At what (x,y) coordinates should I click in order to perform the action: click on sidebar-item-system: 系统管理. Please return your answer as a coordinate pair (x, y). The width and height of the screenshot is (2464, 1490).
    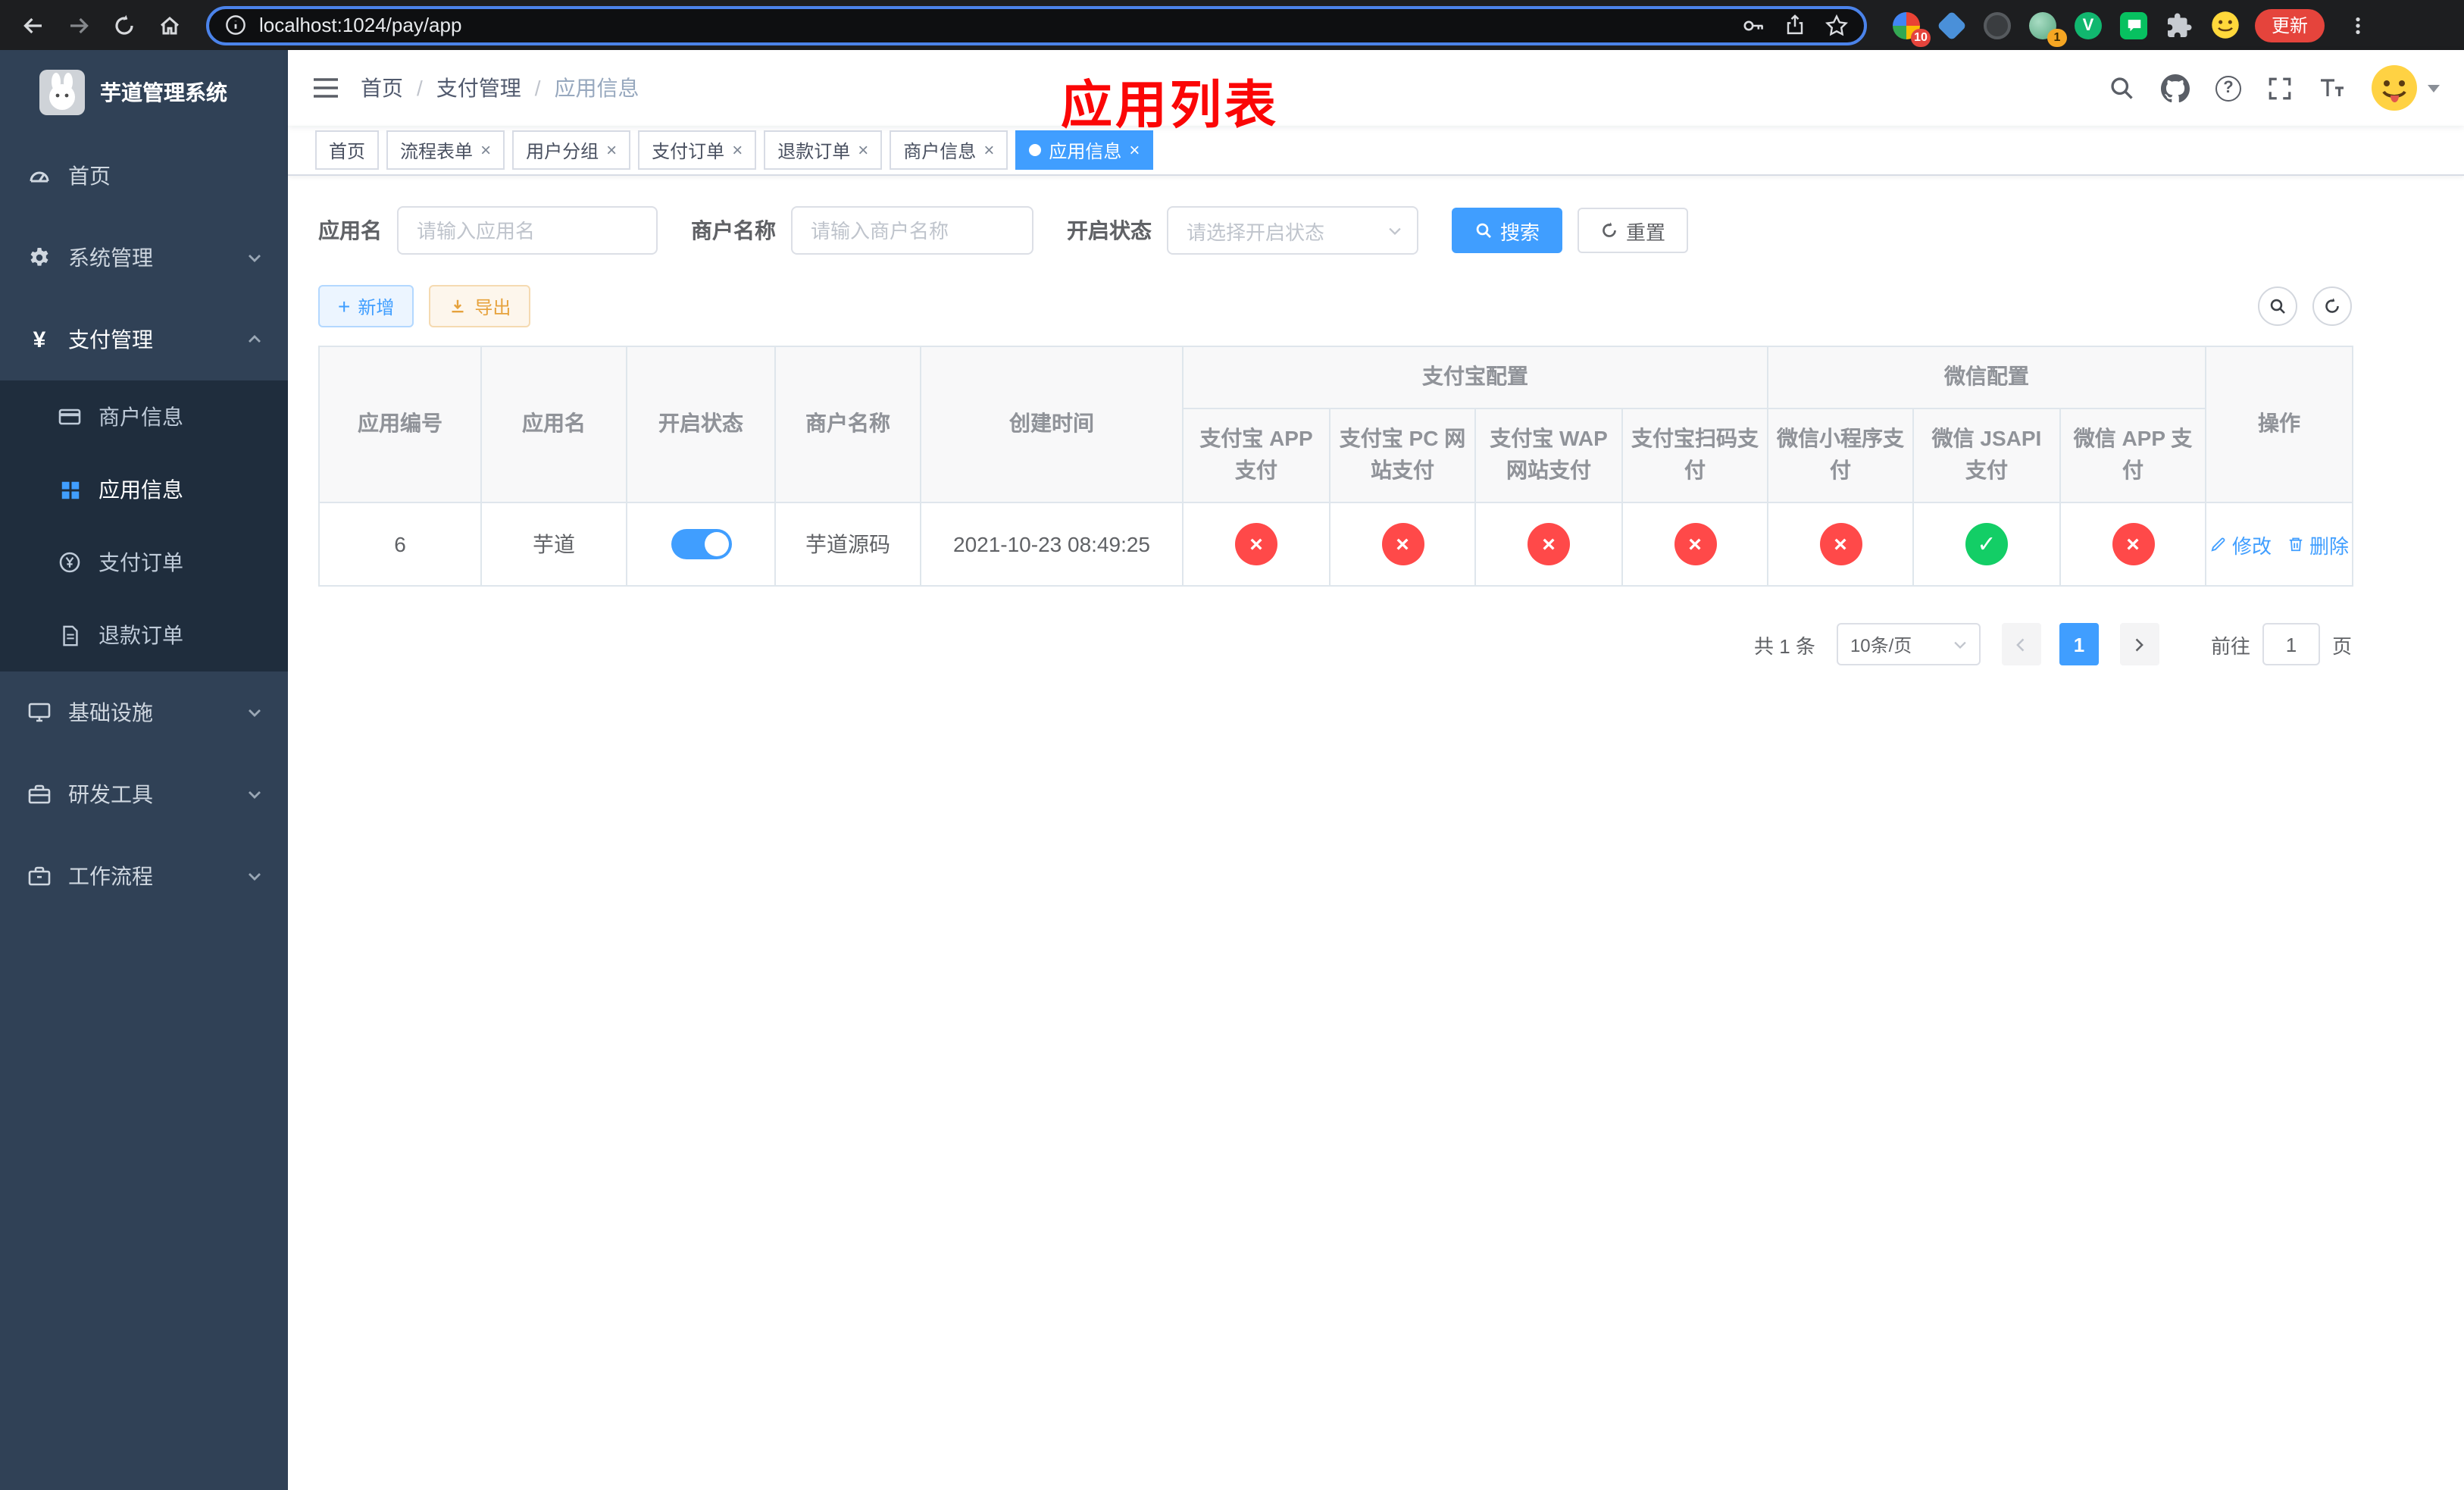
    Looking at the image, I should click on (144, 258).